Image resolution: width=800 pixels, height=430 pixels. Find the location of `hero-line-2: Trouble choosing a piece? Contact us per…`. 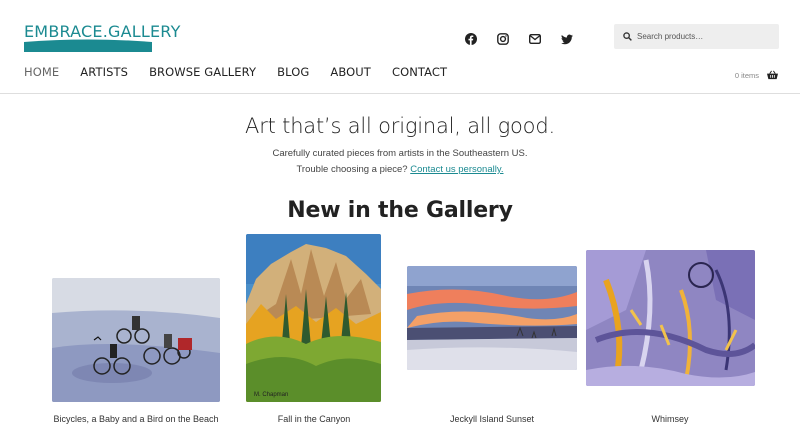

hero-line-2: Trouble choosing a piece? Contact us per… is located at coordinates (400, 170).